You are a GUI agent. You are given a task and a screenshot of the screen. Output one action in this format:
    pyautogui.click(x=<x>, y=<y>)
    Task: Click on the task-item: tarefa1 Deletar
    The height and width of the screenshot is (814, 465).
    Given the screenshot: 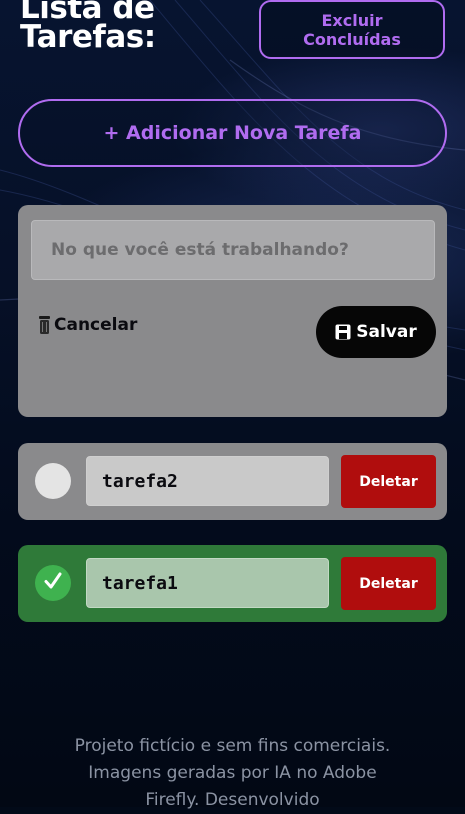 What is the action you would take?
    pyautogui.click(x=232, y=583)
    